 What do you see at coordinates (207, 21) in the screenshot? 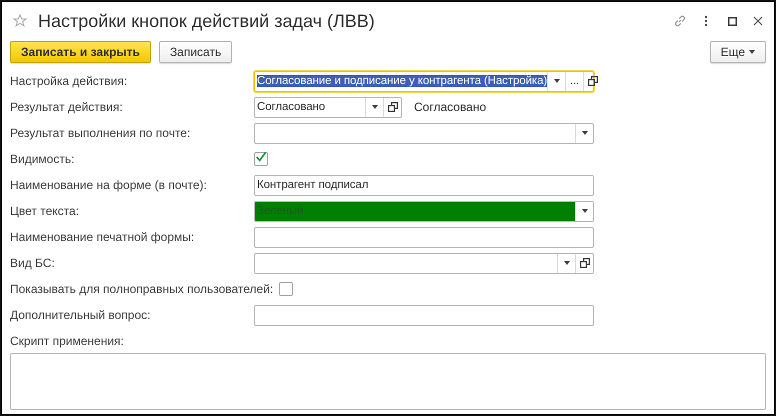
I see `window-title: Настройки кнопок действий задач (ЛВВ)` at bounding box center [207, 21].